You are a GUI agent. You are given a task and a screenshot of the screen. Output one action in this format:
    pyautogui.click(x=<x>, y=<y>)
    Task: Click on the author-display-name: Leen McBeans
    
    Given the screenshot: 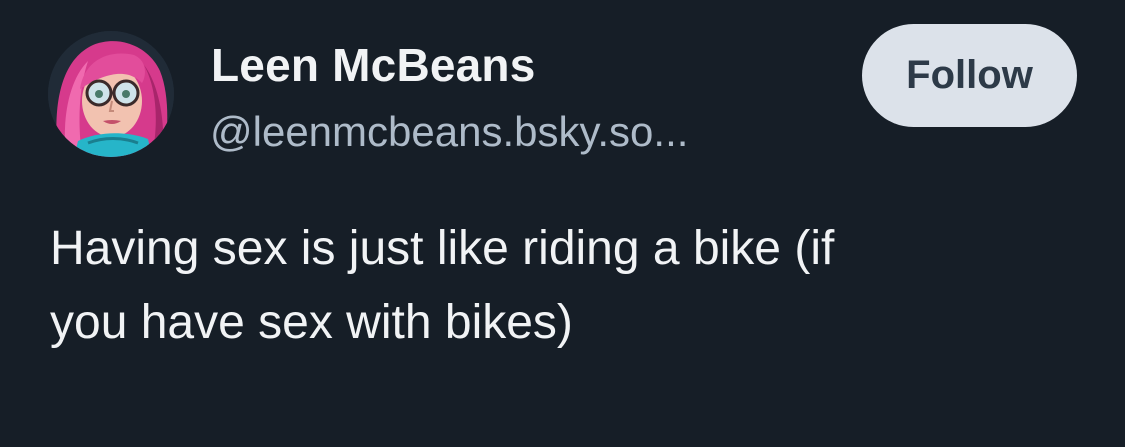 What is the action you would take?
    pyautogui.click(x=373, y=65)
    